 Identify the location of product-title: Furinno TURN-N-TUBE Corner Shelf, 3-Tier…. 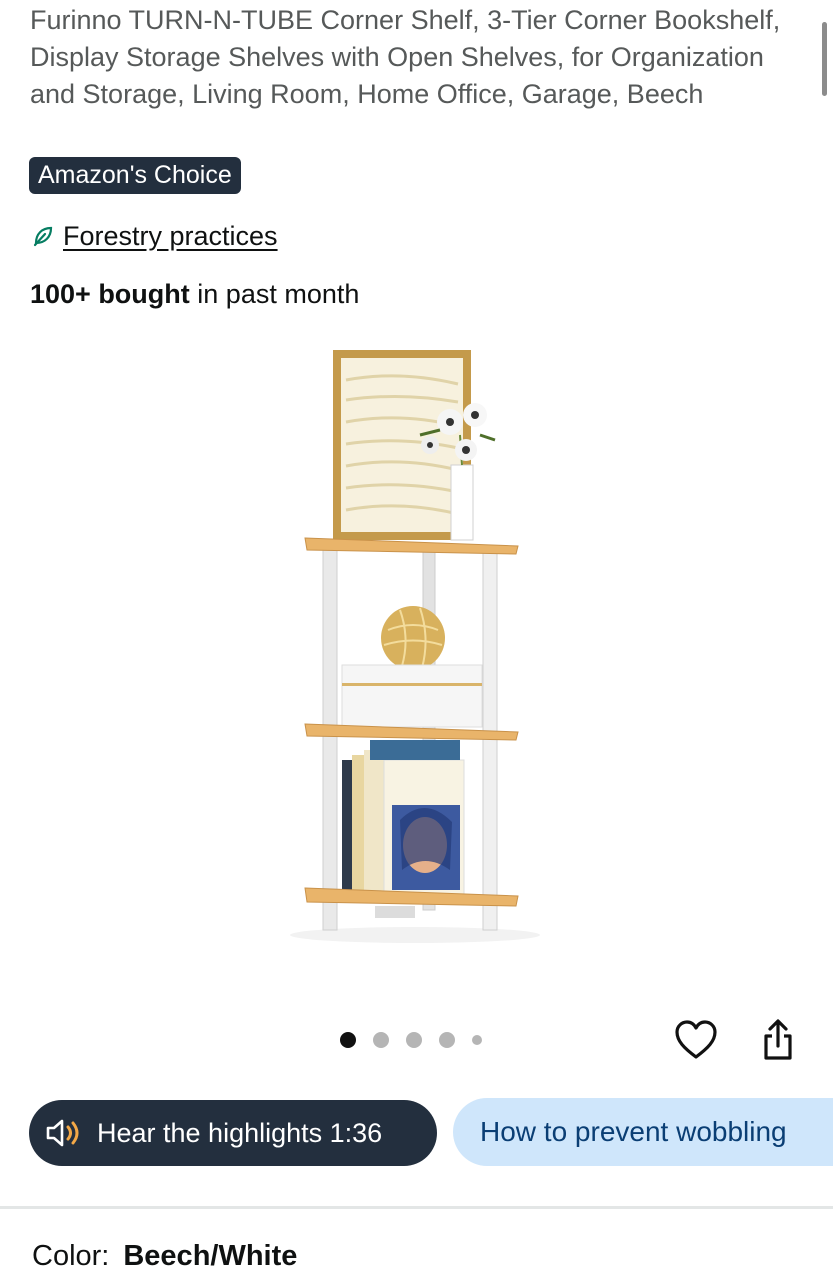
(405, 57).